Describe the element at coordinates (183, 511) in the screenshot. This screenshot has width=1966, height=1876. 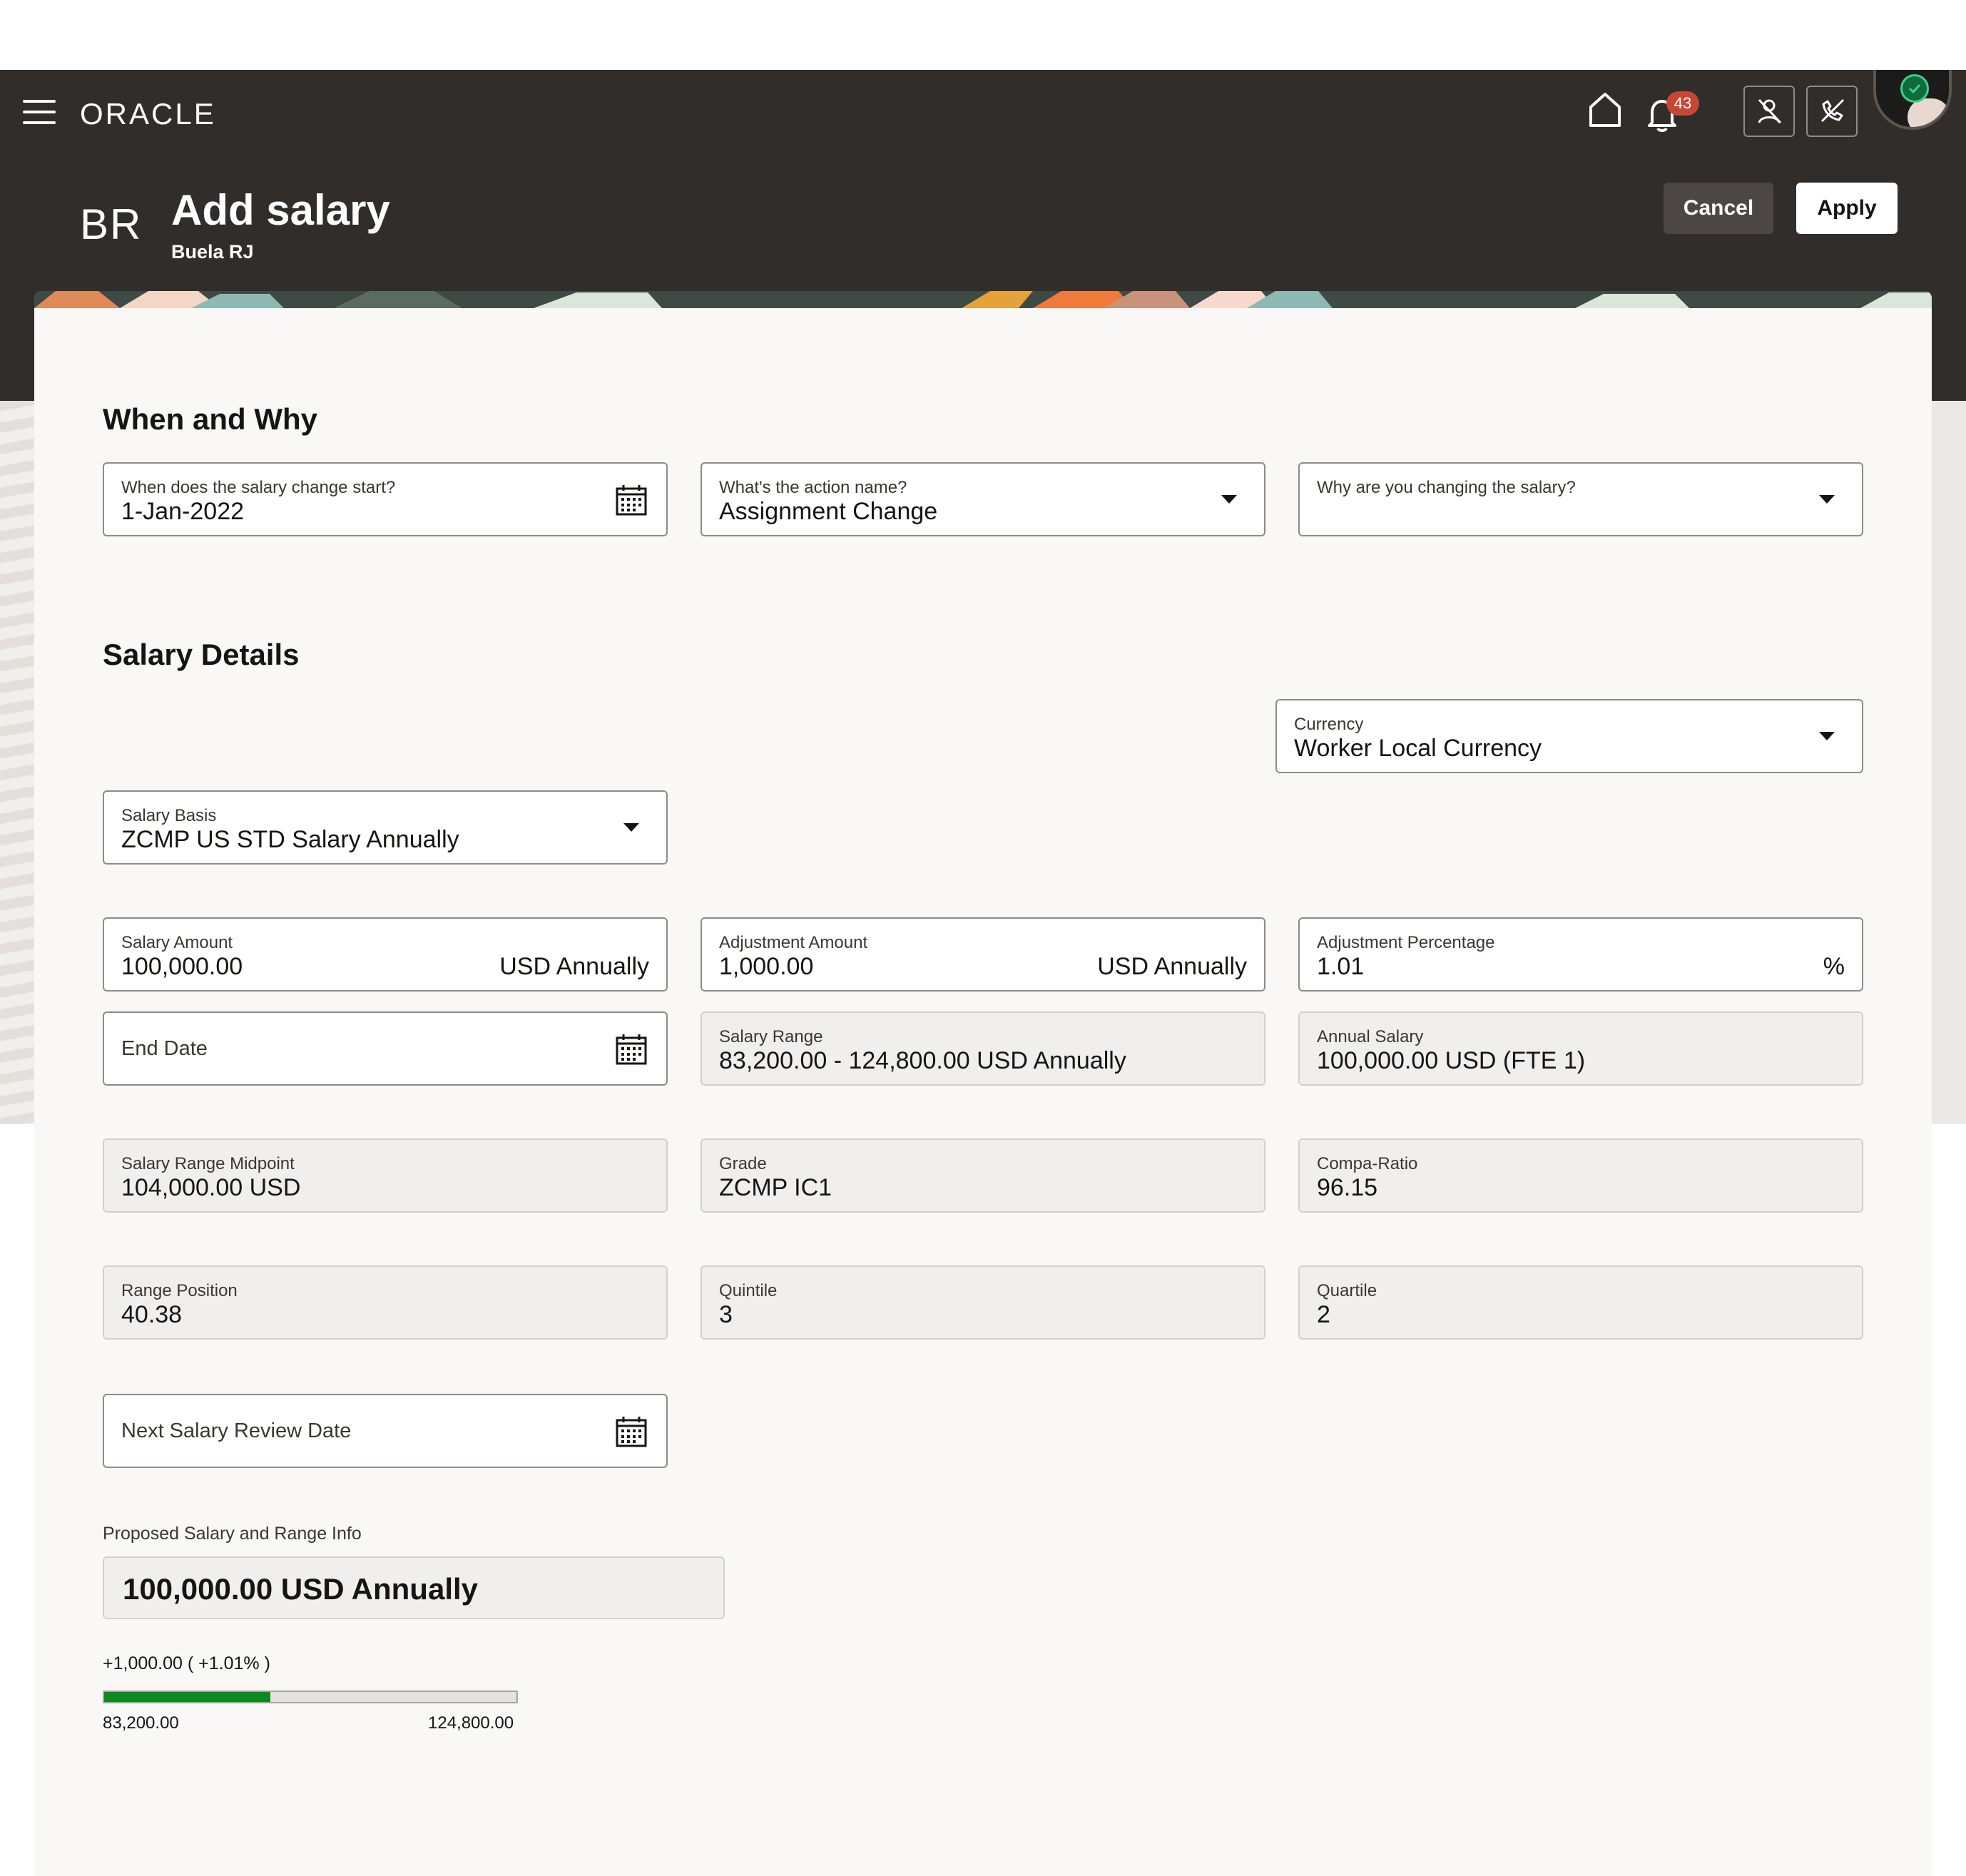
I see `start-date-value: 1-Jan-2022` at that location.